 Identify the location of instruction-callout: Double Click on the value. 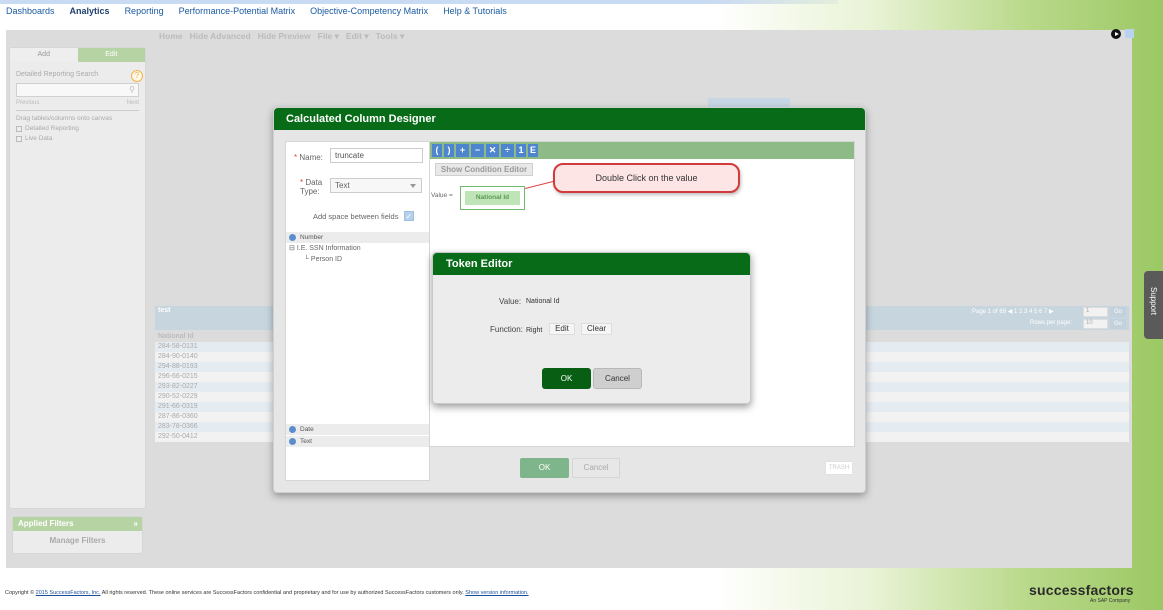
(646, 178).